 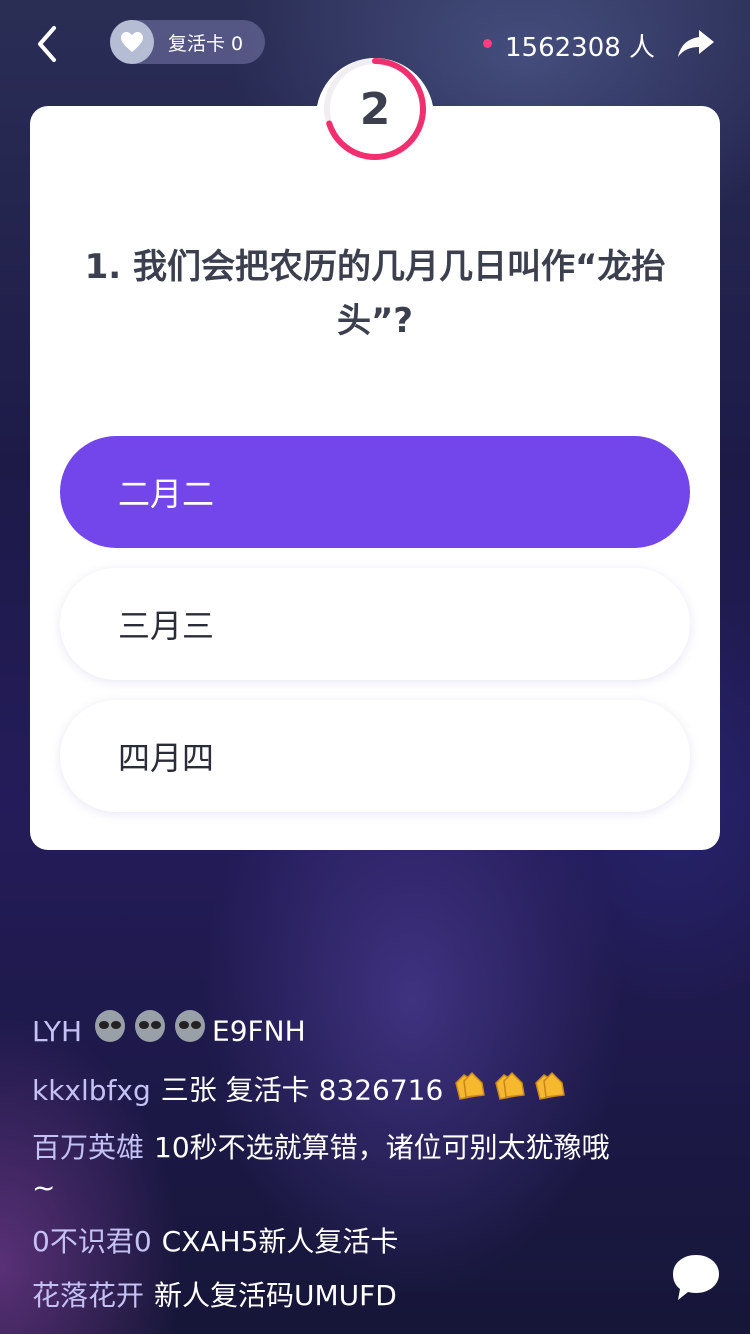 I want to click on chat-text: E9FNH, so click(x=259, y=1031).